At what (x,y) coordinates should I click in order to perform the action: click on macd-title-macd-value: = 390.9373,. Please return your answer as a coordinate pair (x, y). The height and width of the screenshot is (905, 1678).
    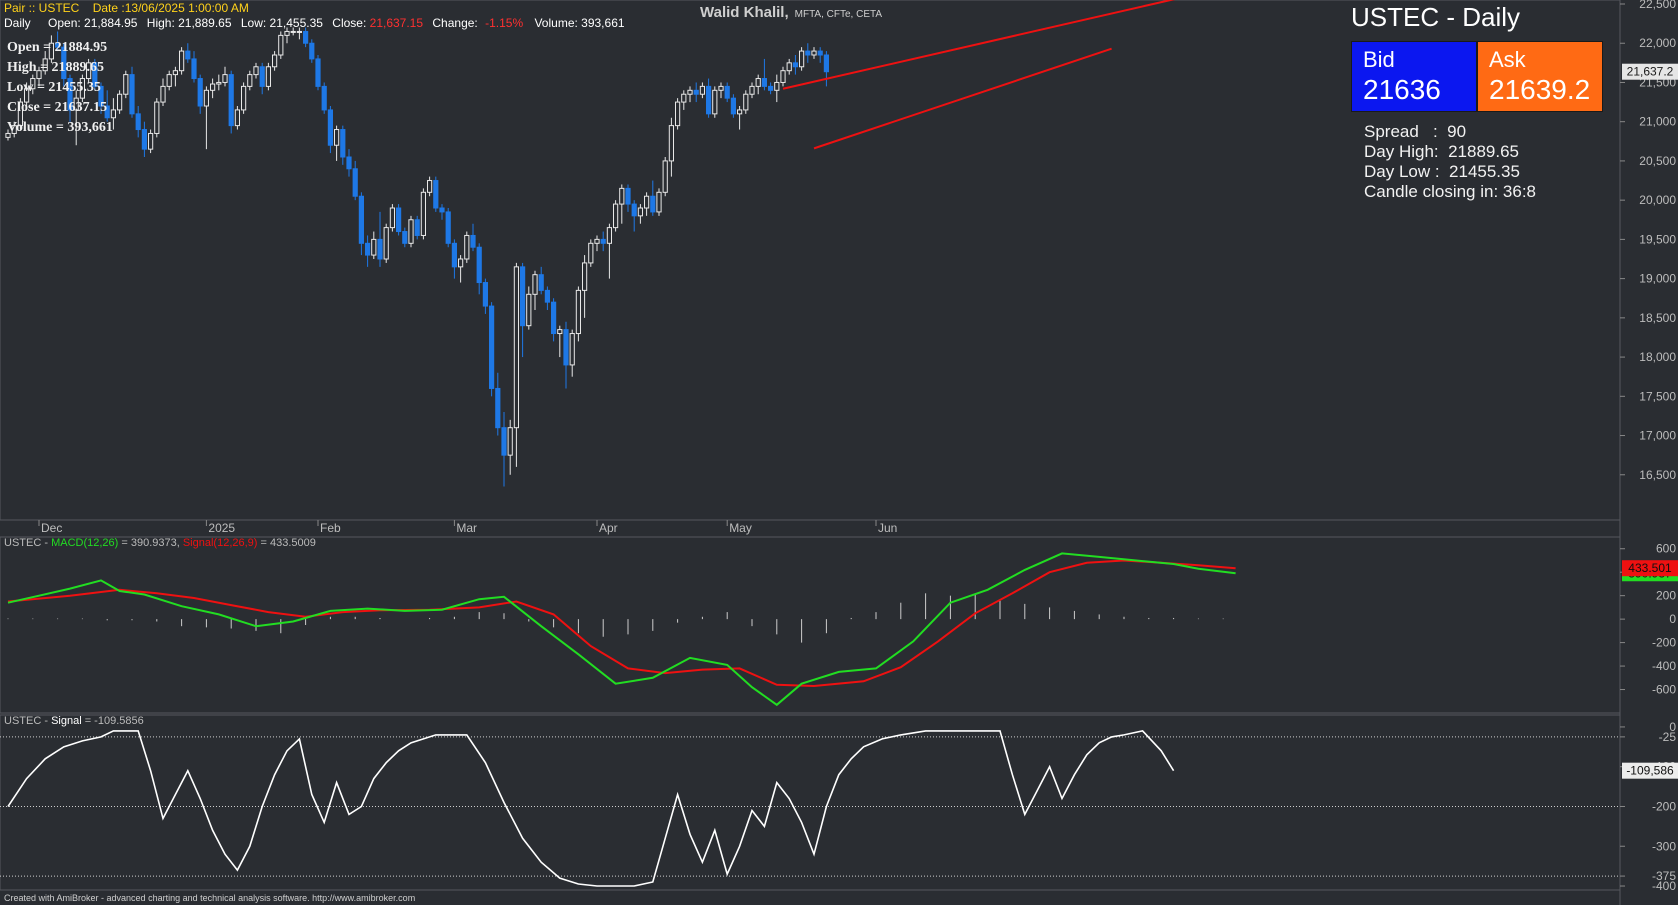
    Looking at the image, I should click on (150, 543).